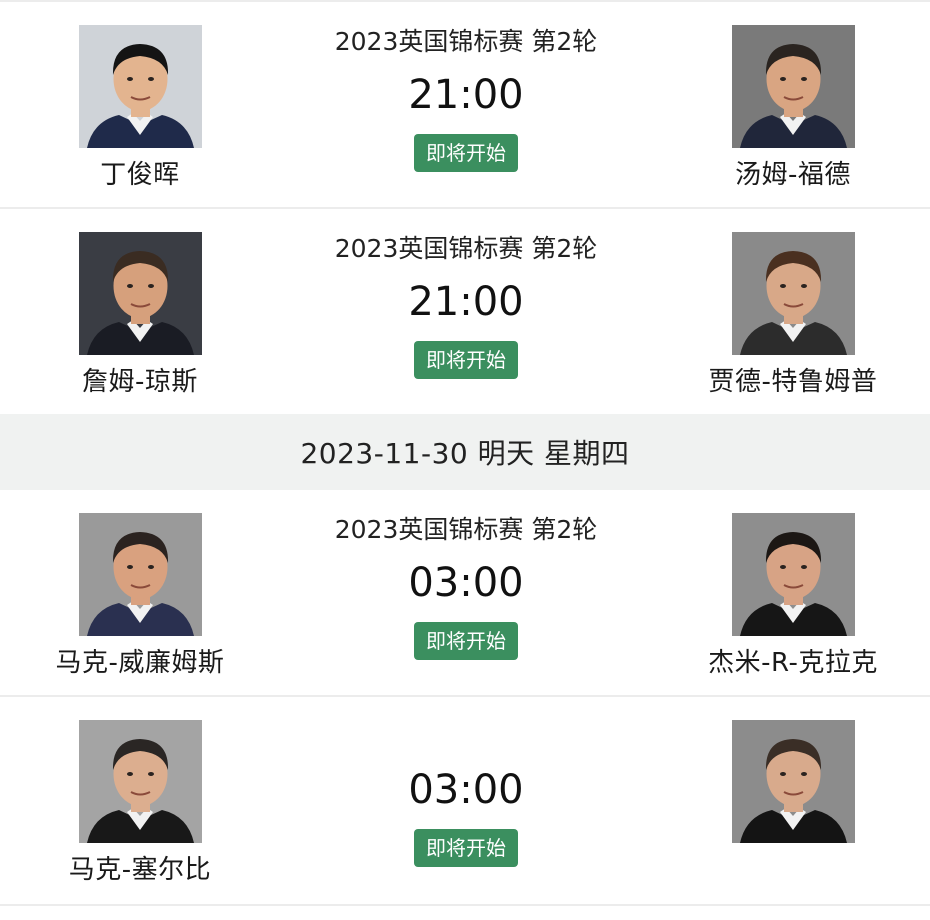 The image size is (930, 920). I want to click on match-info: 03:00 即将开始, so click(466, 793).